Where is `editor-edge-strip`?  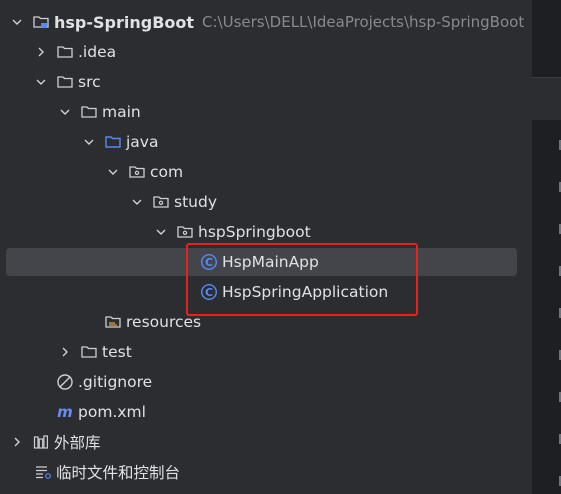 editor-edge-strip is located at coordinates (546, 247).